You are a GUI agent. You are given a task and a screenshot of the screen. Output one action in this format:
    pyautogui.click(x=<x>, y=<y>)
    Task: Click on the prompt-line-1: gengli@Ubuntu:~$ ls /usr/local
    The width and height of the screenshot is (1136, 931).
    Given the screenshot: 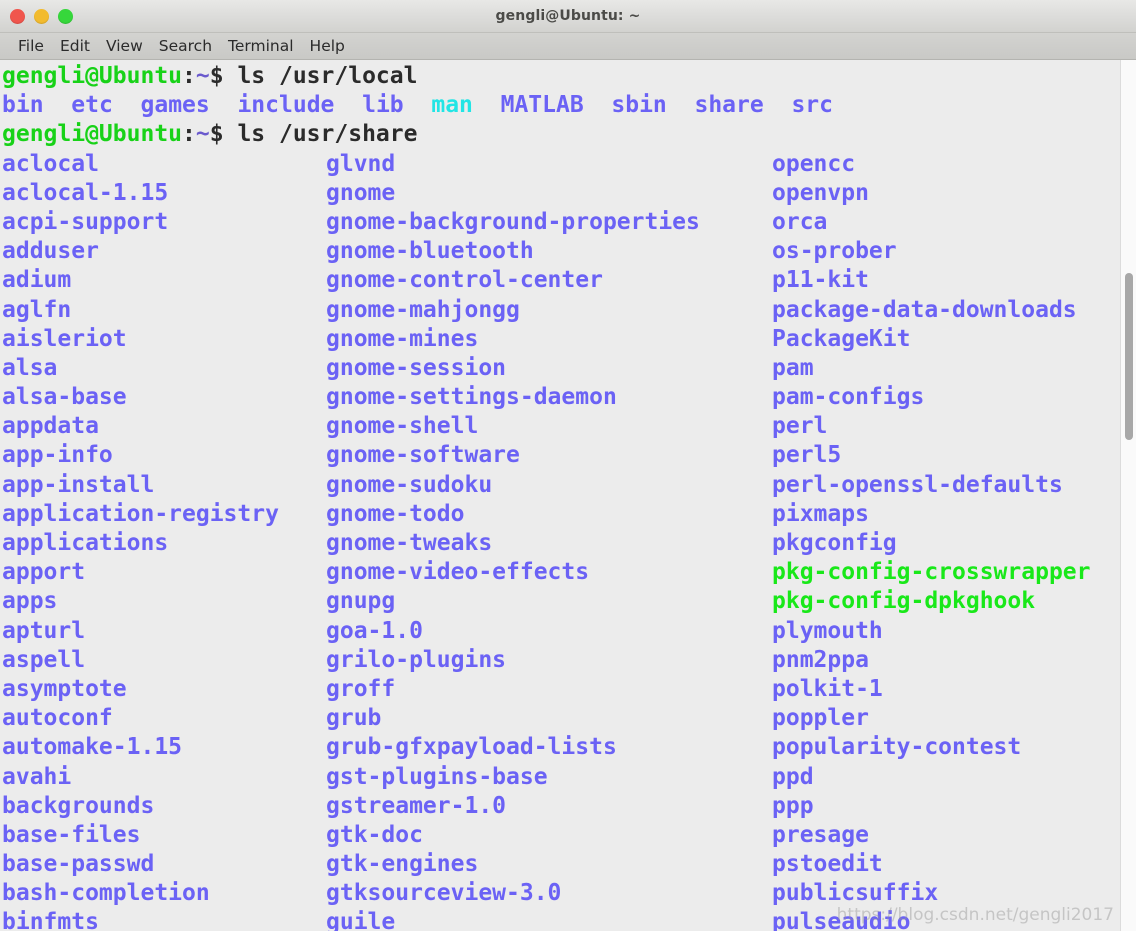 What is the action you would take?
    pyautogui.click(x=562, y=76)
    